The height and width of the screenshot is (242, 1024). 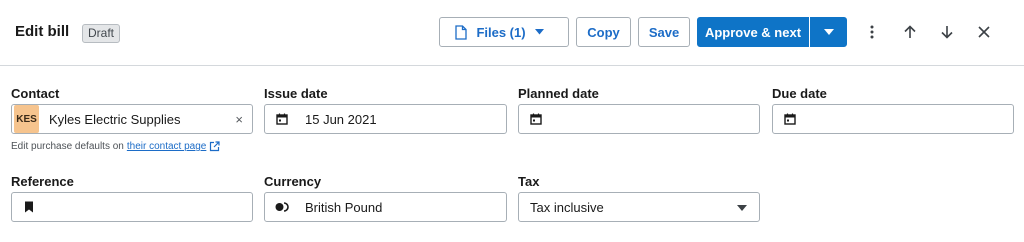 What do you see at coordinates (282, 207) in the screenshot?
I see `currency-icon` at bounding box center [282, 207].